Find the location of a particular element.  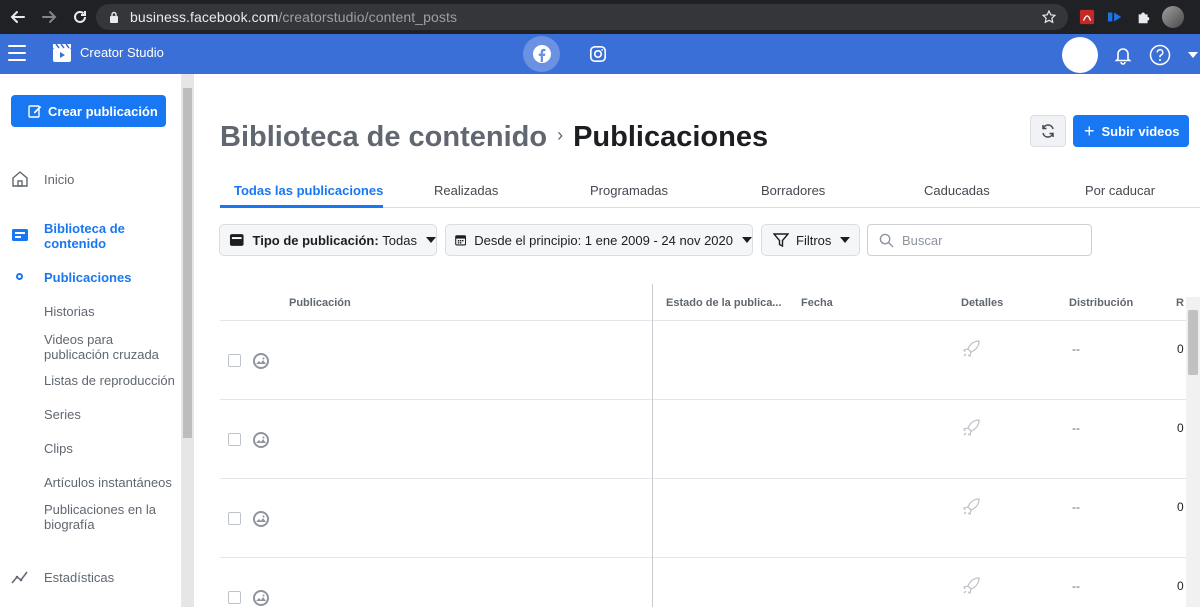

post-type-filter: Tipo de publicación: Todas is located at coordinates (328, 240).